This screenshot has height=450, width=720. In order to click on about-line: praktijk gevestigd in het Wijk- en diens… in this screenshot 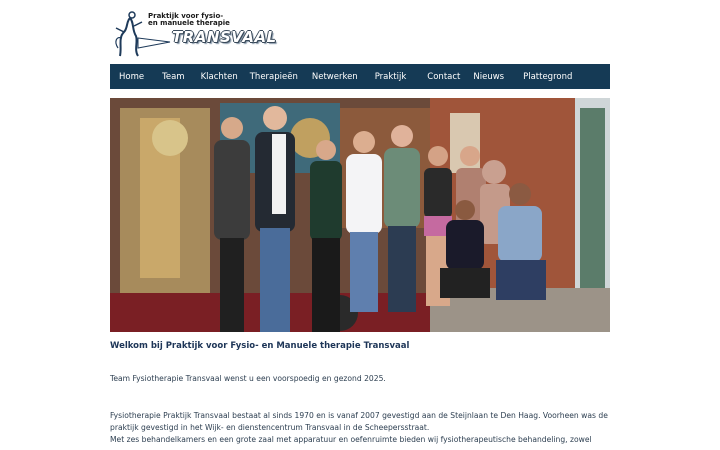, I will do `click(270, 427)`.